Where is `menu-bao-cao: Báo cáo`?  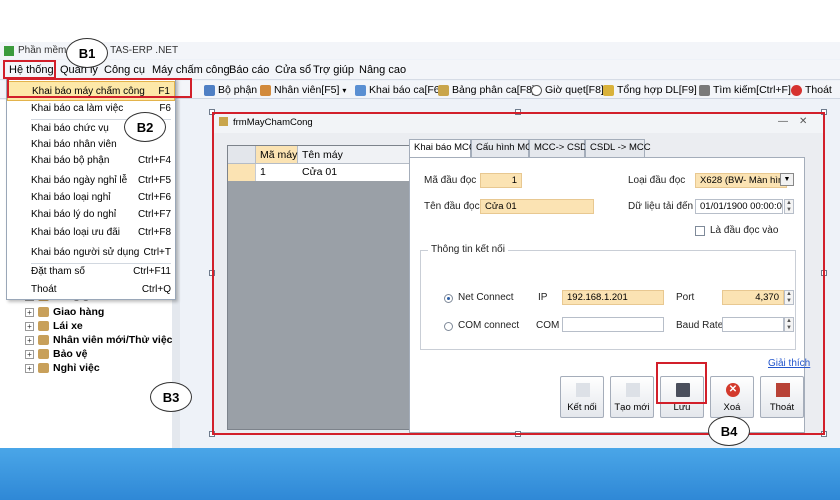 menu-bao-cao: Báo cáo is located at coordinates (249, 70).